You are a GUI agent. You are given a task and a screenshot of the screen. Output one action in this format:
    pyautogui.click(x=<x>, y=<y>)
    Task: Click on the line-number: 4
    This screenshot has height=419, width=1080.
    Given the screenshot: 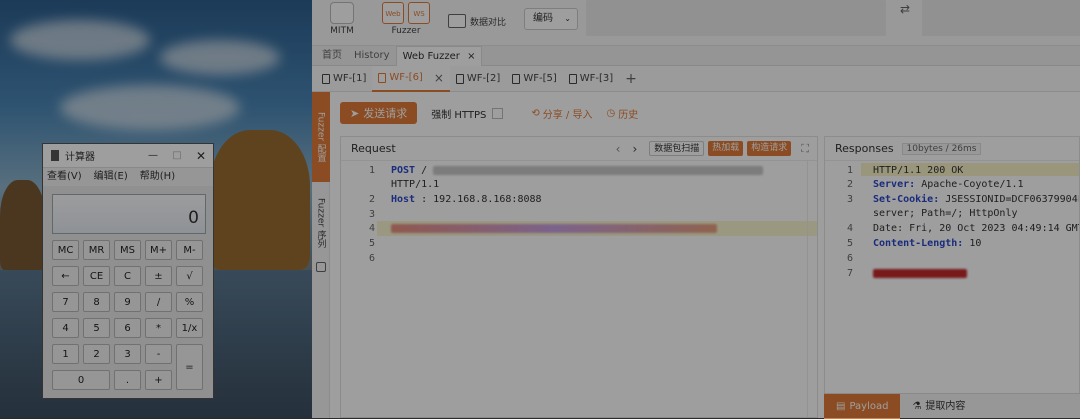 What is the action you would take?
    pyautogui.click(x=849, y=228)
    